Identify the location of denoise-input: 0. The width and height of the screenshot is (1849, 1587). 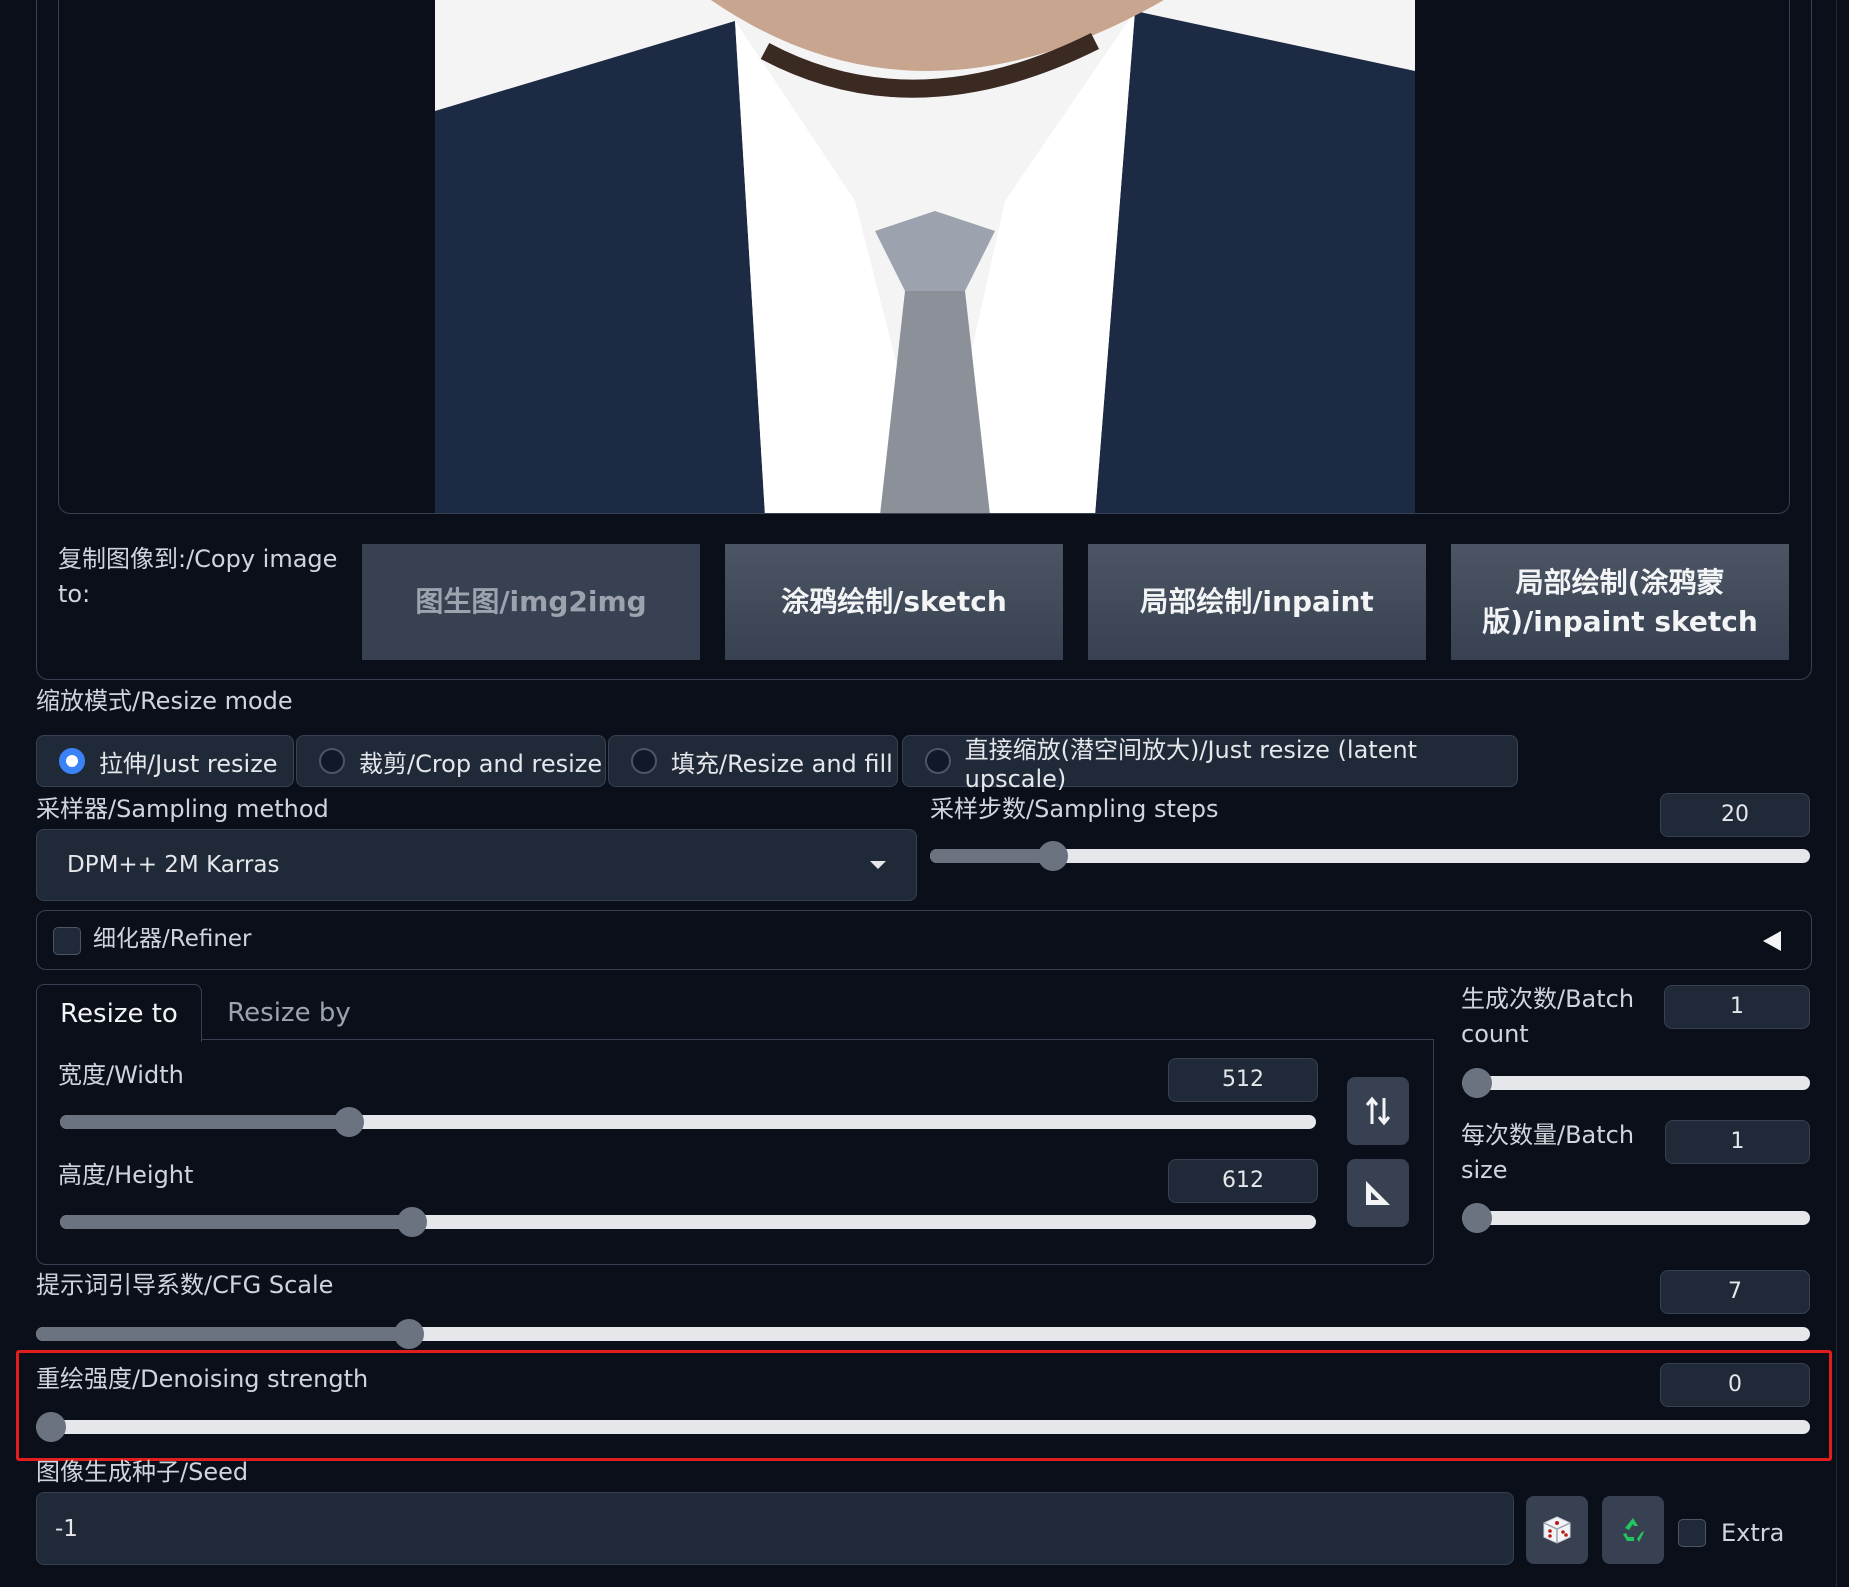
(1735, 1385).